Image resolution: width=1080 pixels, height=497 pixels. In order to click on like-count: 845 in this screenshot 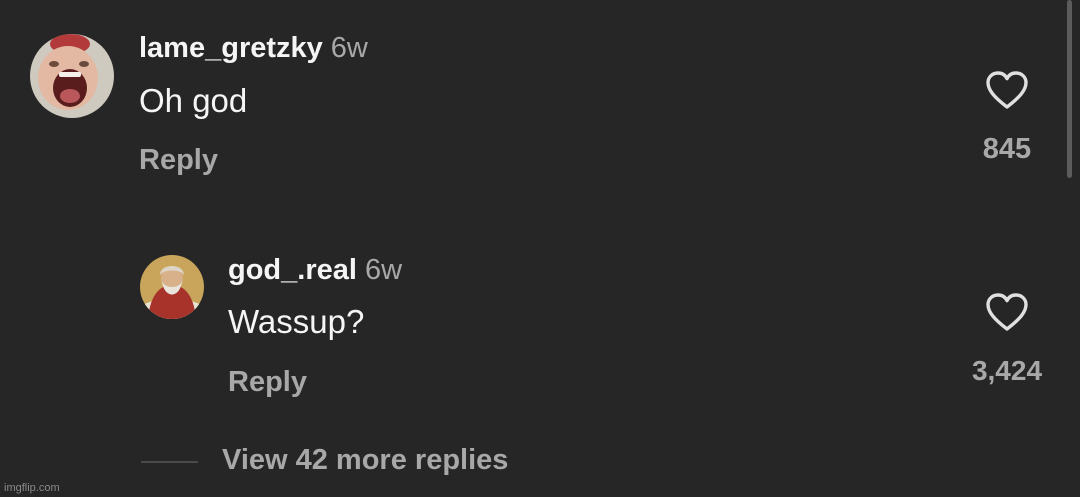, I will do `click(1007, 149)`.